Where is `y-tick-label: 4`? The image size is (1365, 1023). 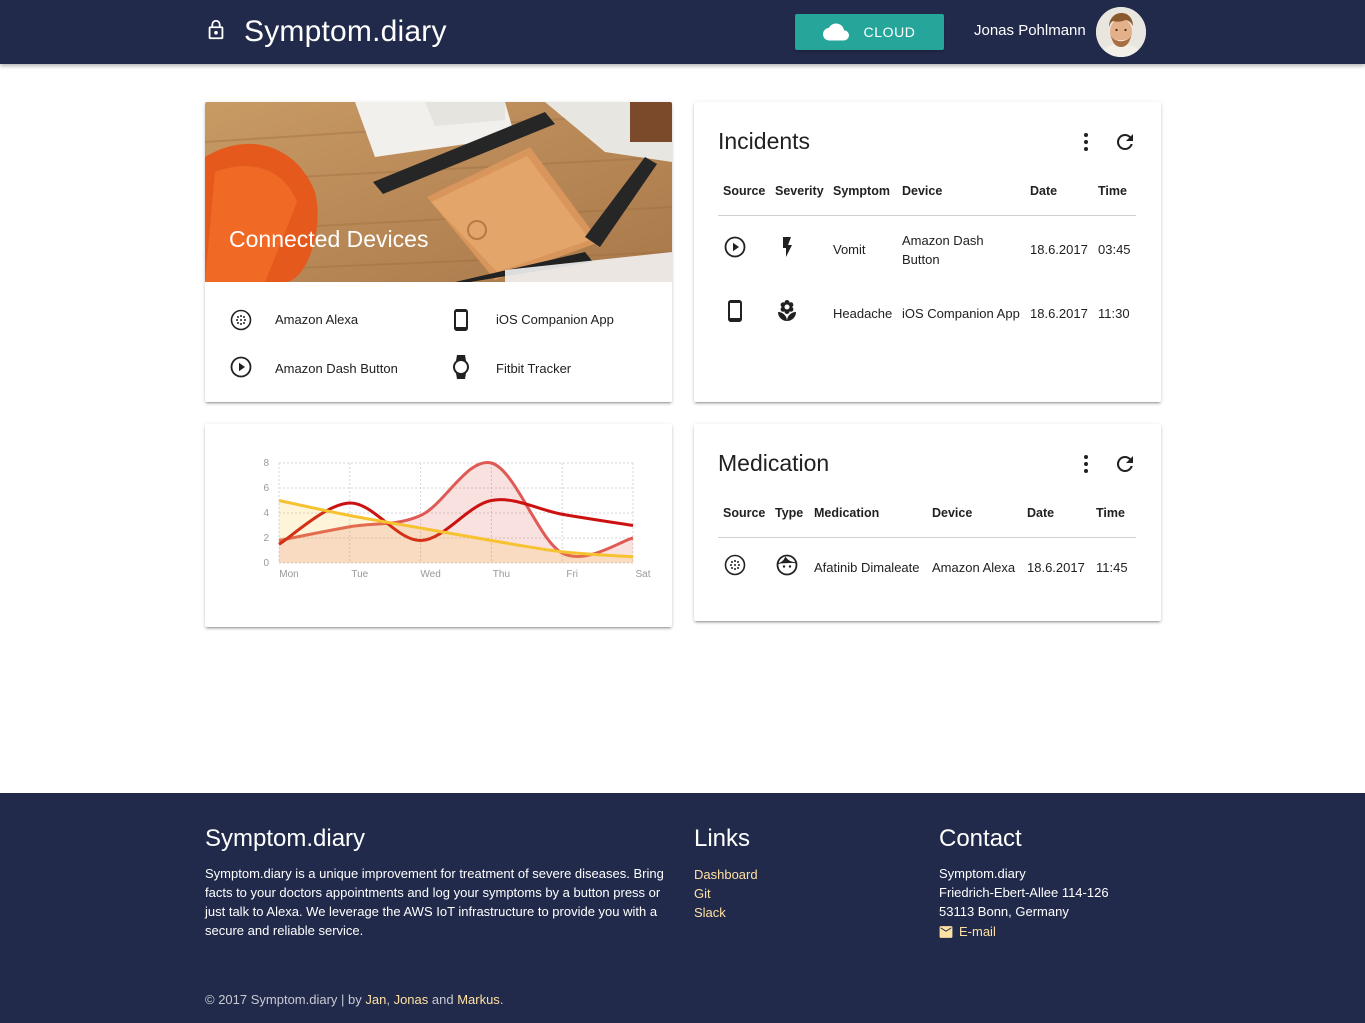 y-tick-label: 4 is located at coordinates (266, 513).